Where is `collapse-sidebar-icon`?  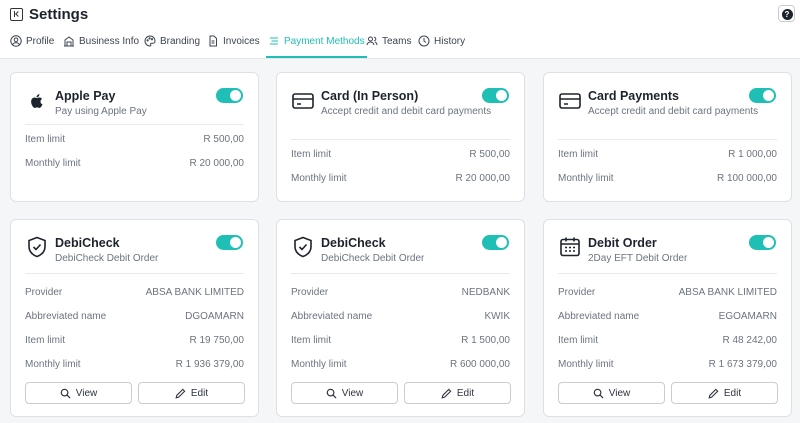
collapse-sidebar-icon is located at coordinates (16, 14).